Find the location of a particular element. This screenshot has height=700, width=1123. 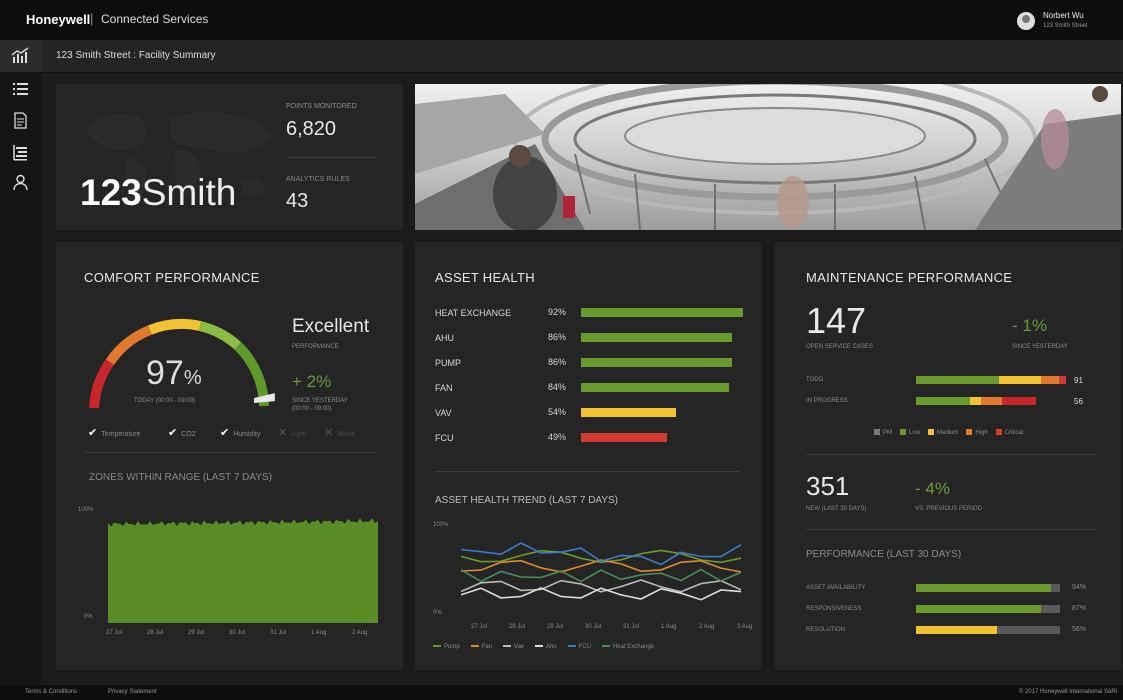

open-cases-change: - 1% is located at coordinates (1029, 325).